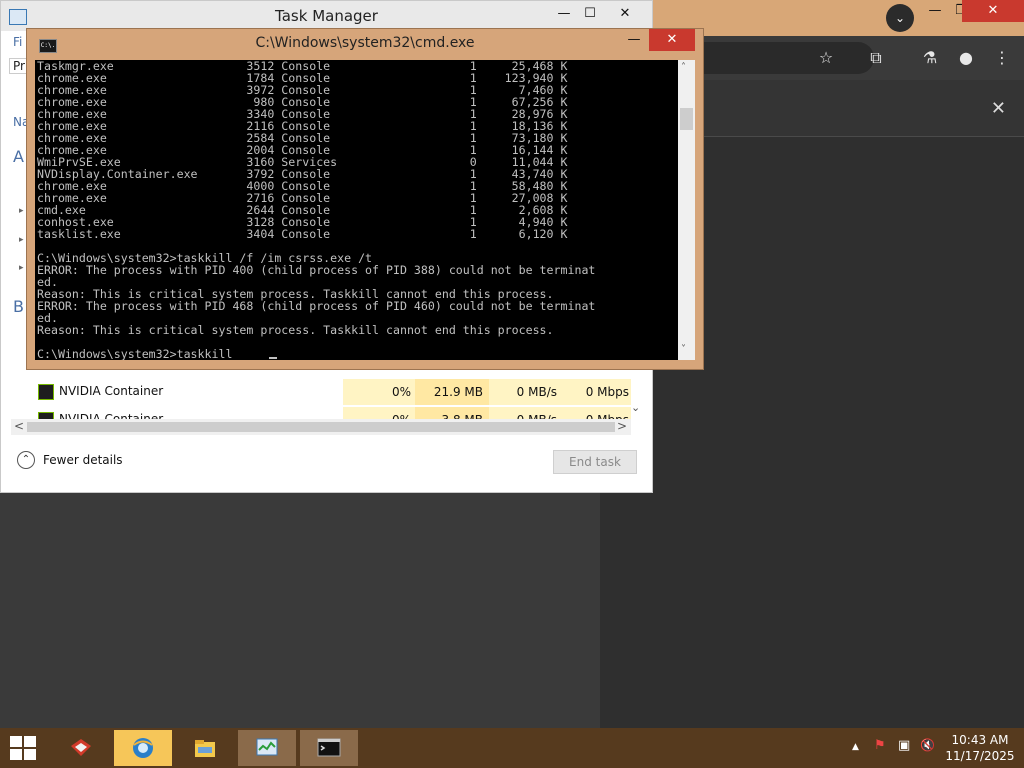  I want to click on task-manager-icon, so click(267, 747).